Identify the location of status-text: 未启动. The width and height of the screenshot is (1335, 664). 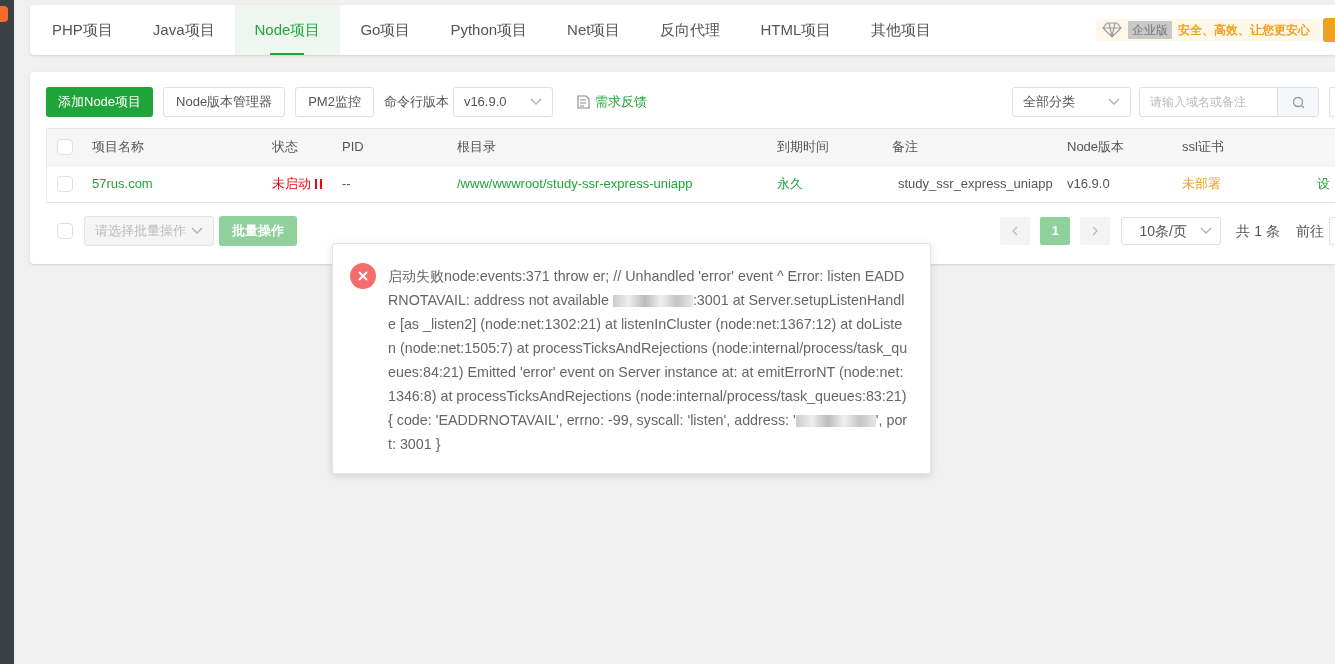
(291, 184).